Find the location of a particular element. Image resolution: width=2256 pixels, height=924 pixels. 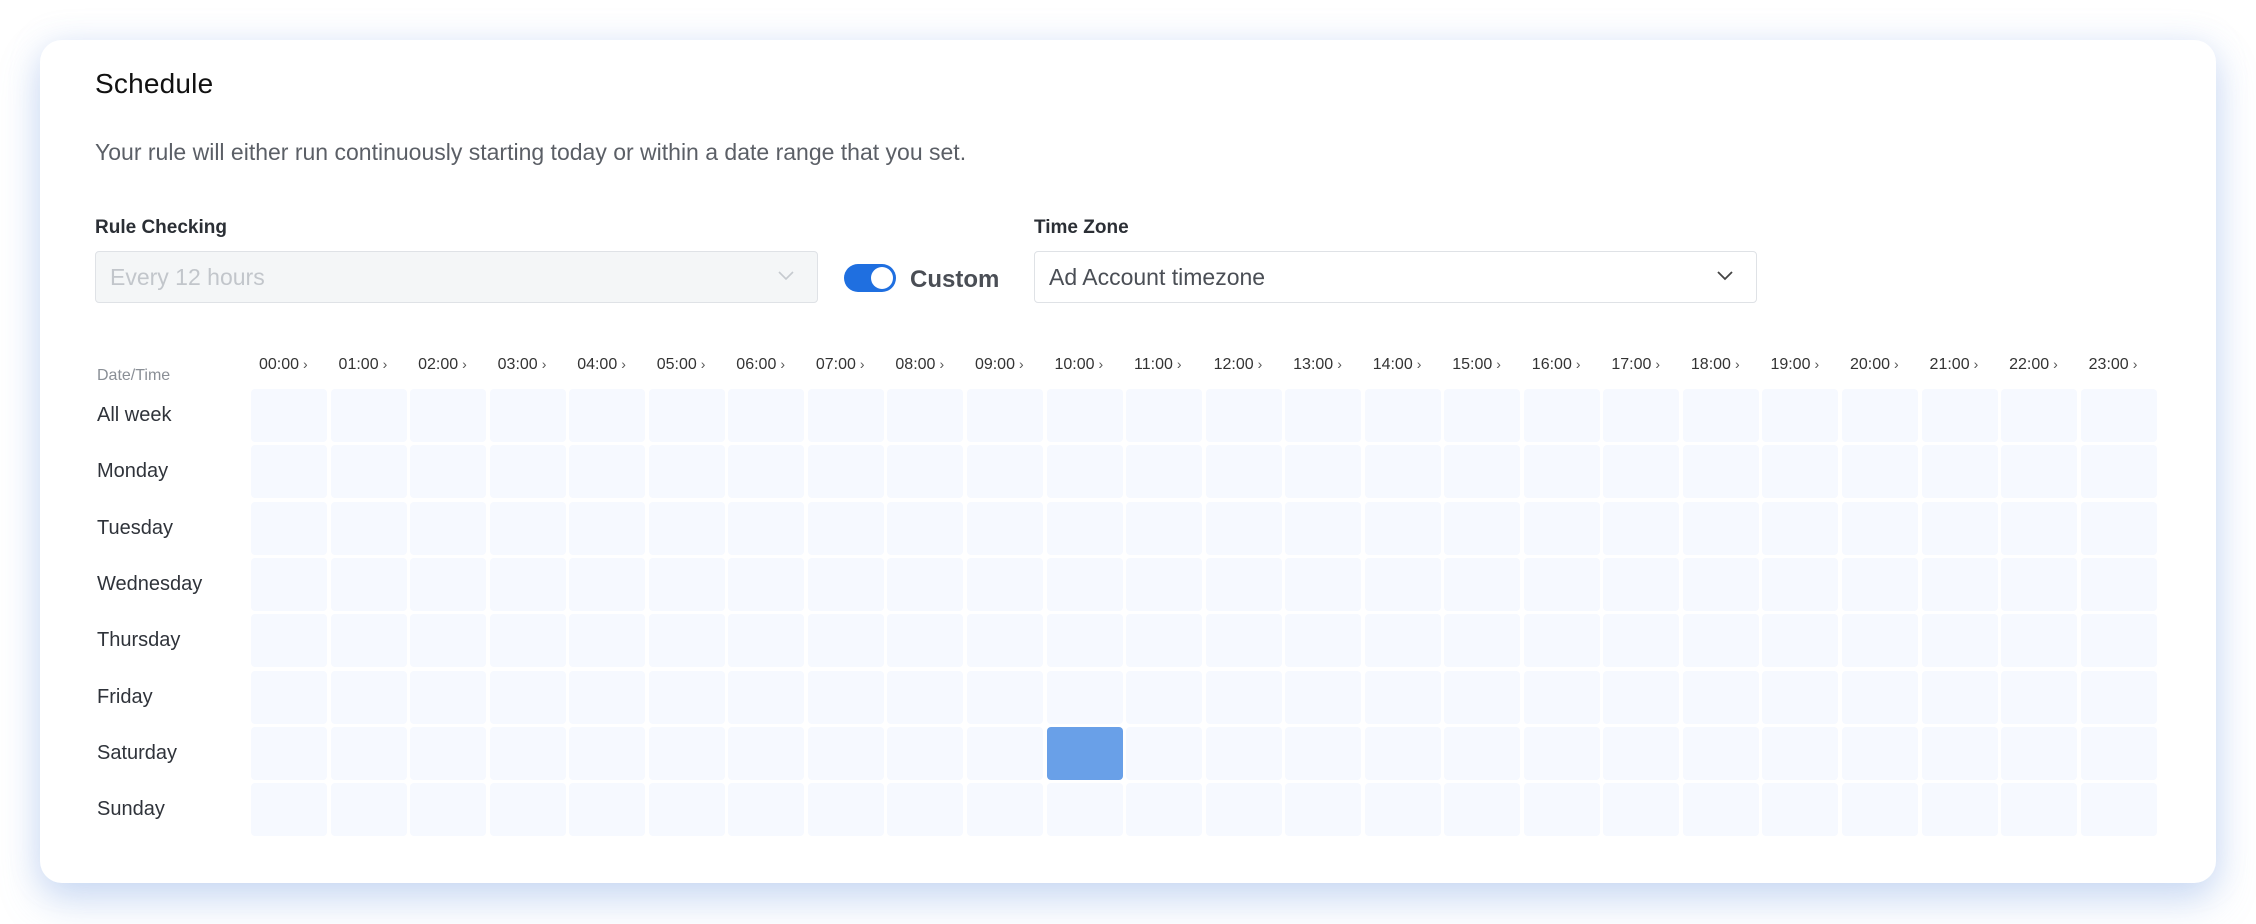

hour-header: 14:00 › is located at coordinates (1397, 365).